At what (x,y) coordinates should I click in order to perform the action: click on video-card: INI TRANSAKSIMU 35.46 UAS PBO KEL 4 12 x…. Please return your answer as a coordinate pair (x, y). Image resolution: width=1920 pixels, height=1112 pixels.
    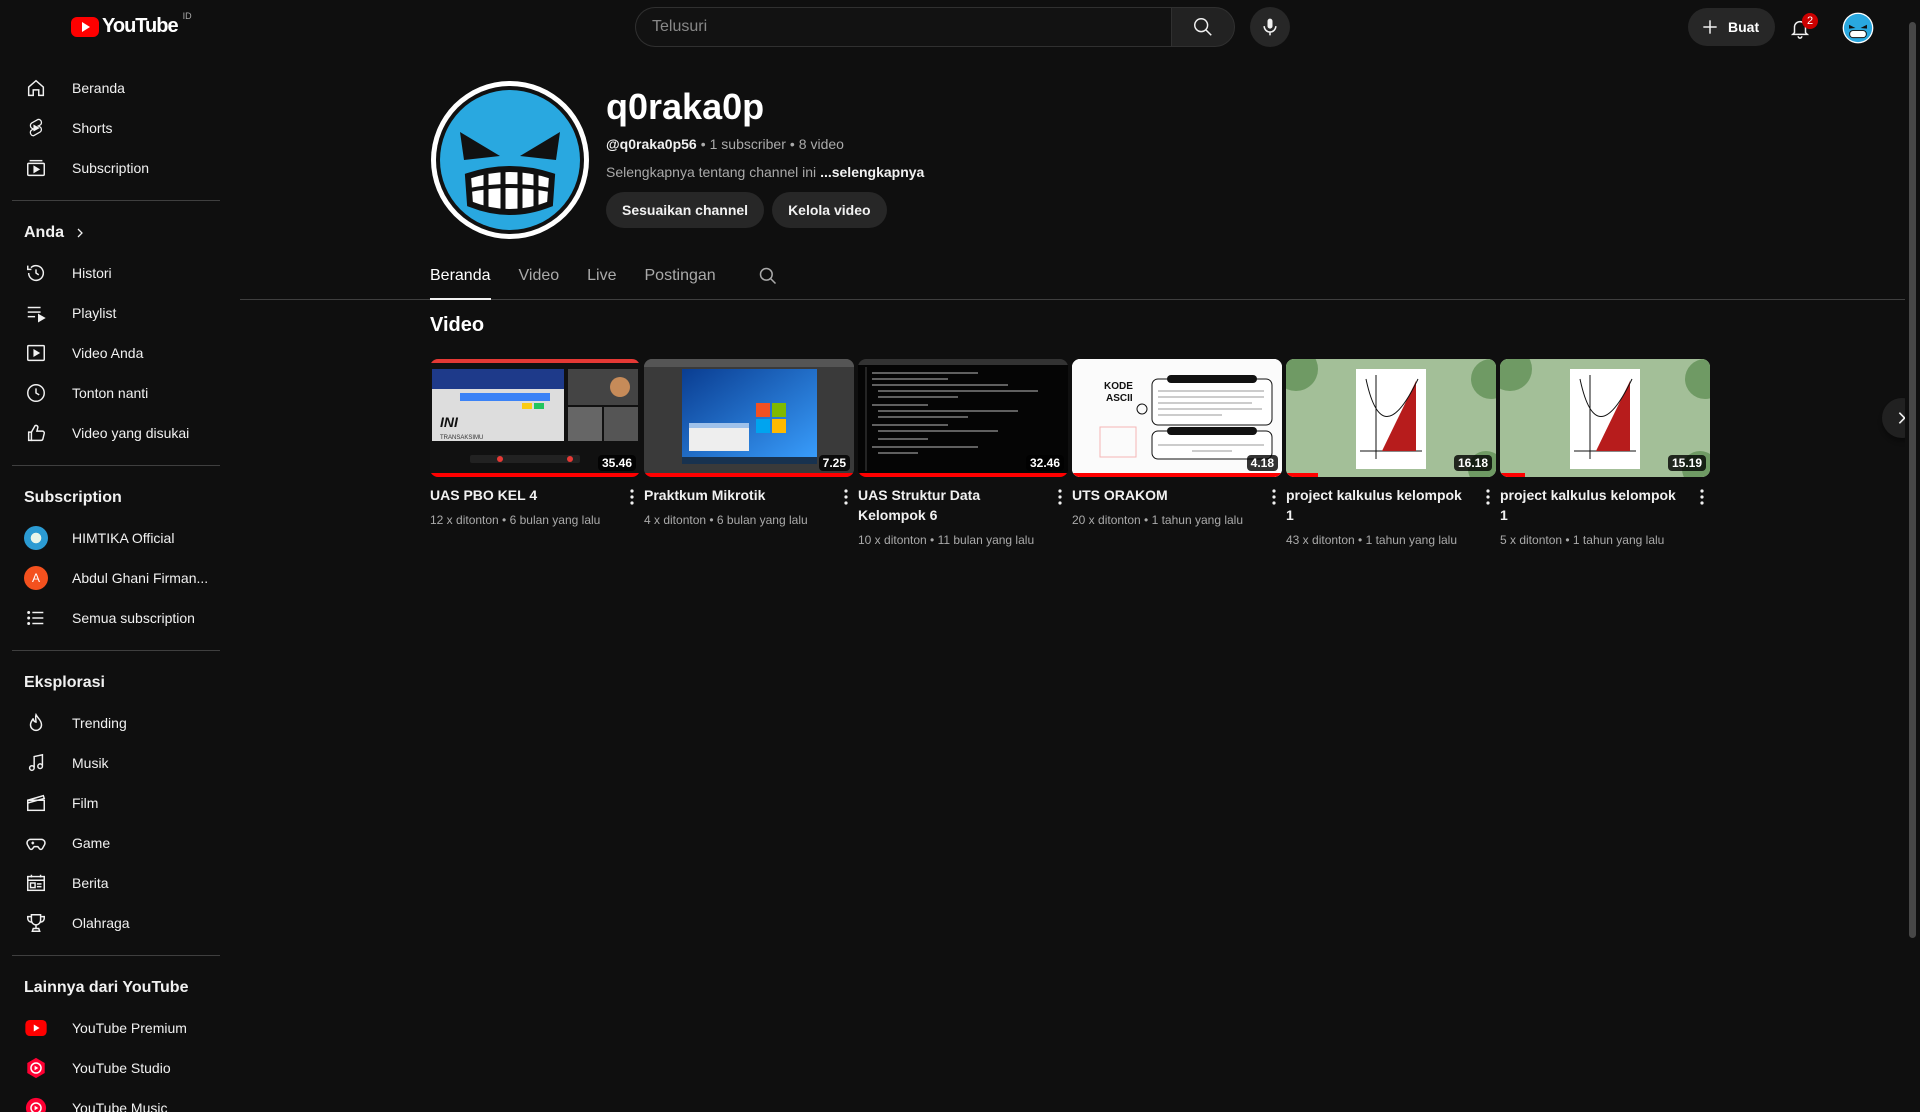
    Looking at the image, I should click on (535, 444).